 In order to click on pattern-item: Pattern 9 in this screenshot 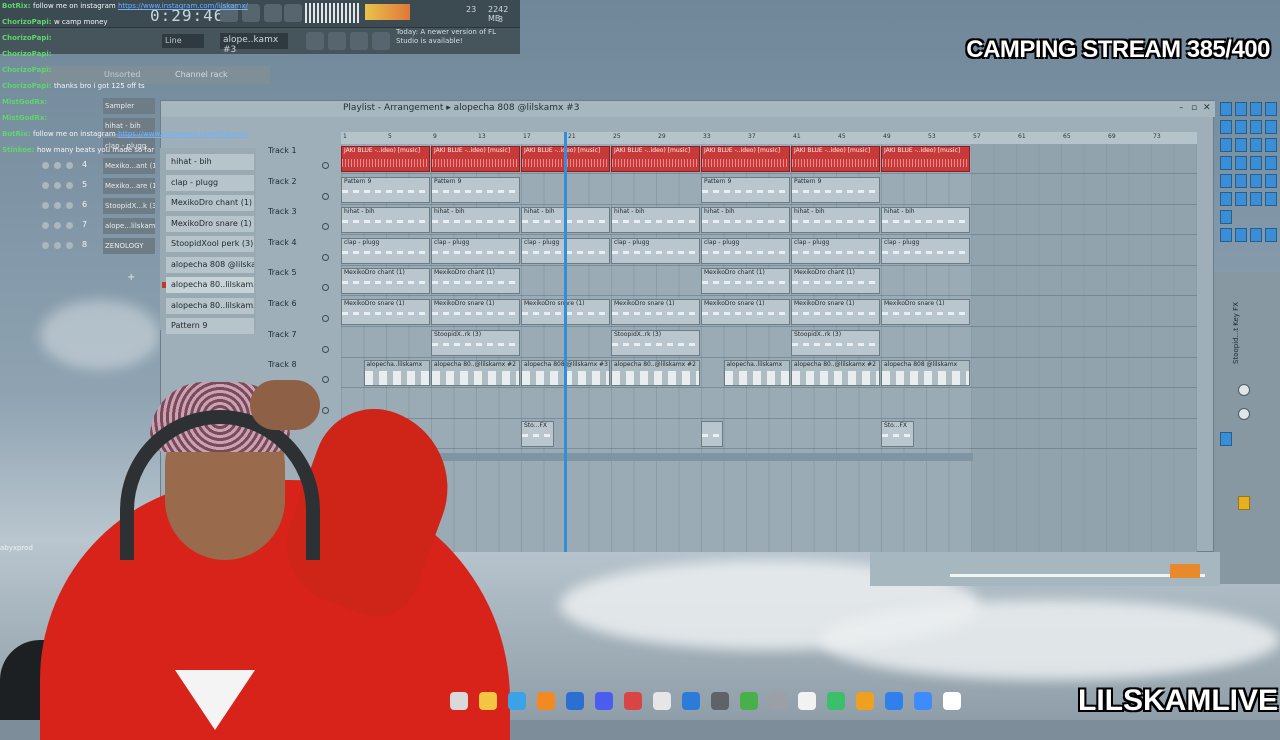, I will do `click(210, 326)`.